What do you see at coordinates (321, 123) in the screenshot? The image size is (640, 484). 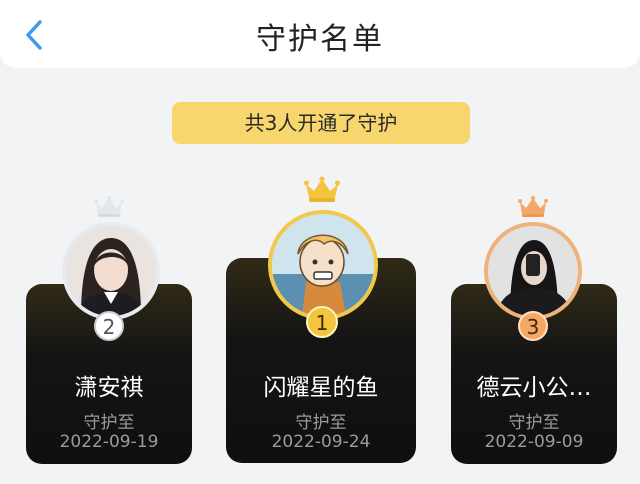 I see `guardian-count-banner: 共3人开通了守护` at bounding box center [321, 123].